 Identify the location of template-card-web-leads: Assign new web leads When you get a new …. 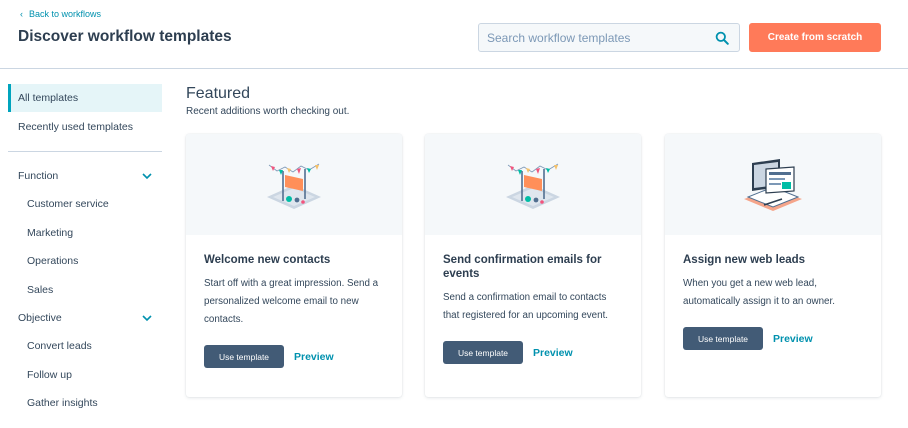
(773, 265).